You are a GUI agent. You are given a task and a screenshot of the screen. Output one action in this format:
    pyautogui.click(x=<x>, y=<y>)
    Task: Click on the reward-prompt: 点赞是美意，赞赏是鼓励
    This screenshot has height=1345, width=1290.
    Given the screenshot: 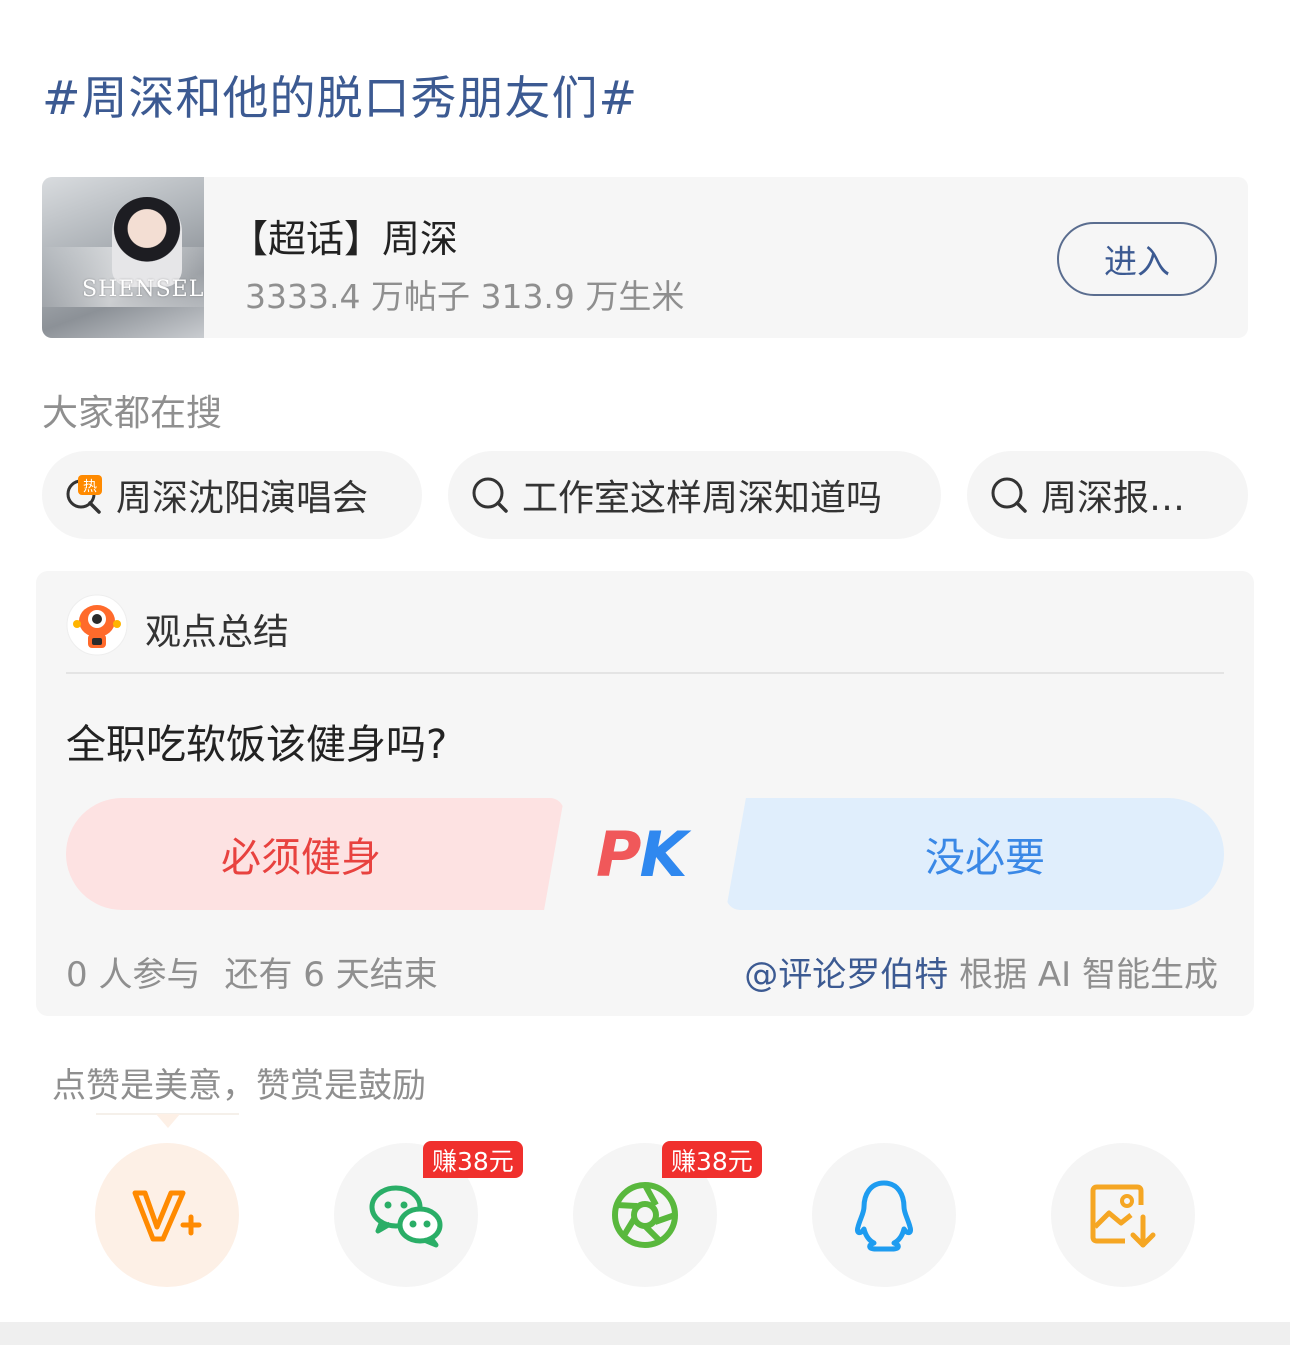 What is the action you would take?
    pyautogui.click(x=239, y=1086)
    